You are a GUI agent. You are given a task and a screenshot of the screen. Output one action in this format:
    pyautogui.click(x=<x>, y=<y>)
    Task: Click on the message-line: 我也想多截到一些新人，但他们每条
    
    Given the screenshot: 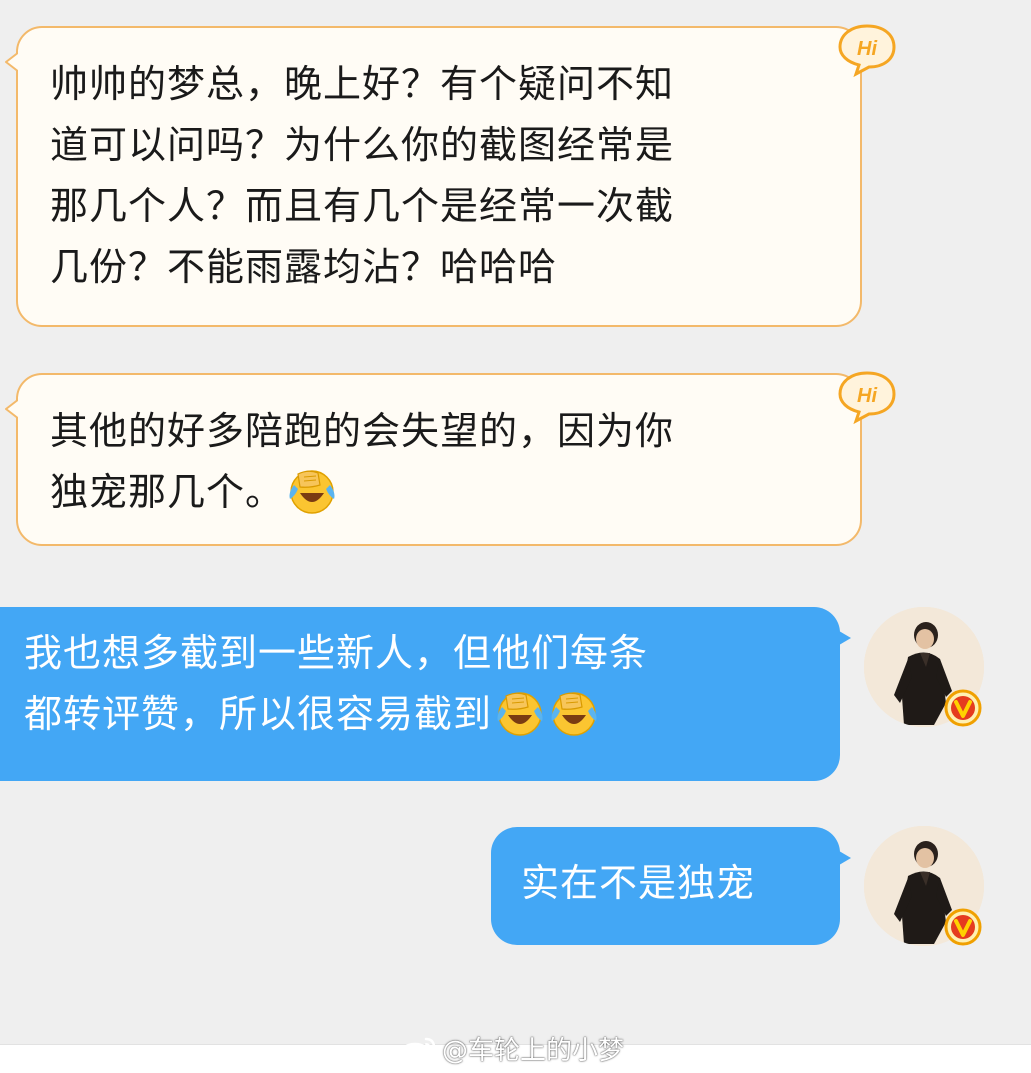 What is the action you would take?
    pyautogui.click(x=336, y=653)
    